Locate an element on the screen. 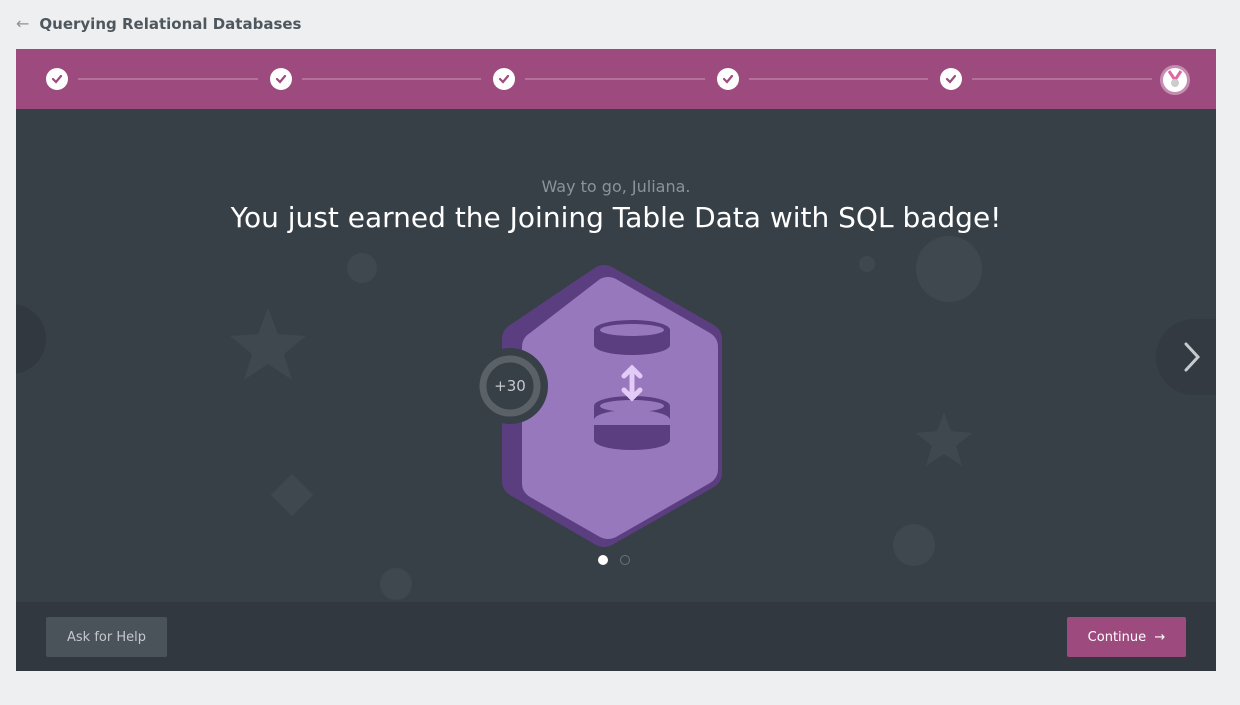  greeting: Way to go, Juliana. is located at coordinates (616, 186).